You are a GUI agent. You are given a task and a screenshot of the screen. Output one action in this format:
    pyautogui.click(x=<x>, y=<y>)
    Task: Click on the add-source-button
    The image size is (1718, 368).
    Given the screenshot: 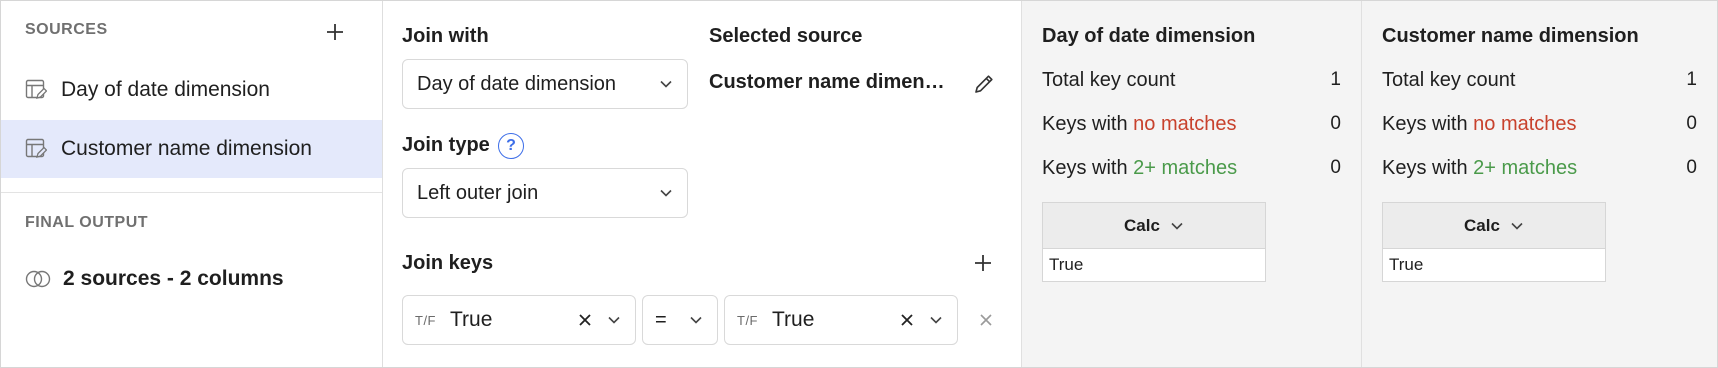 What is the action you would take?
    pyautogui.click(x=335, y=32)
    